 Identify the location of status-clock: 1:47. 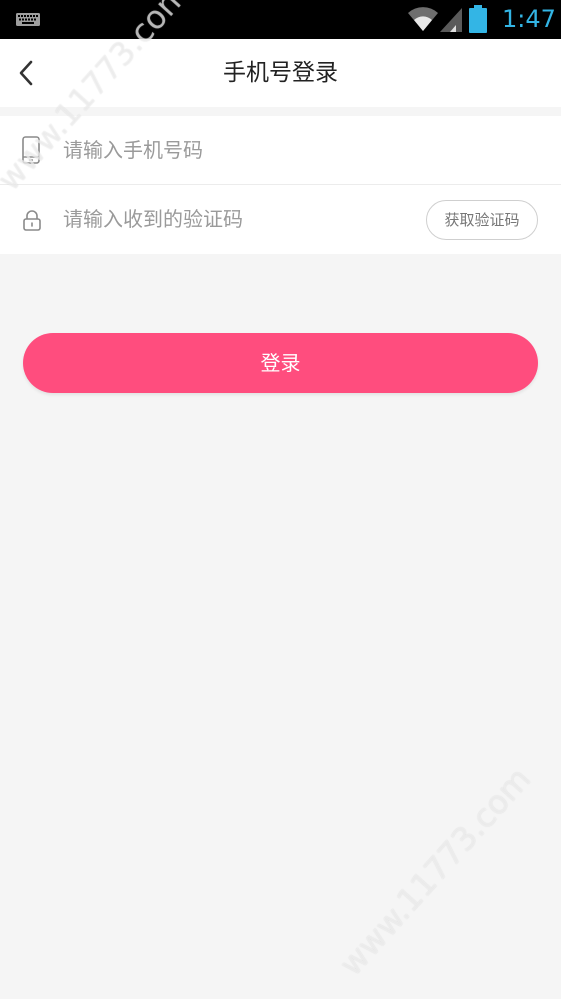
(529, 19).